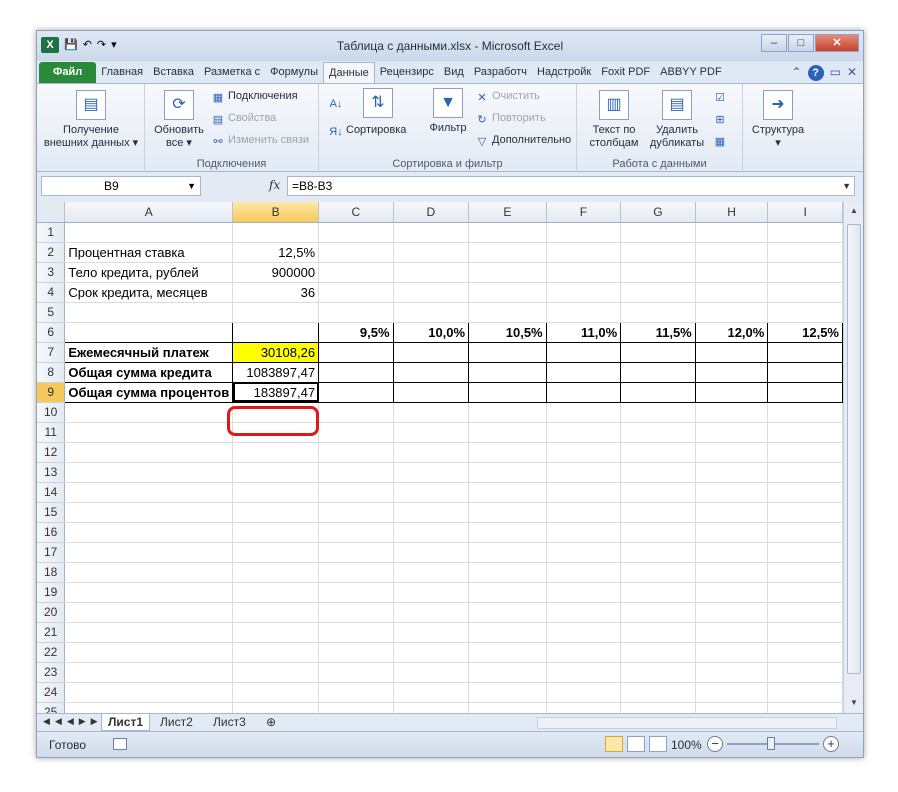 This screenshot has height=792, width=898. Describe the element at coordinates (614, 744) in the screenshot. I see `normal-view-icon` at that location.